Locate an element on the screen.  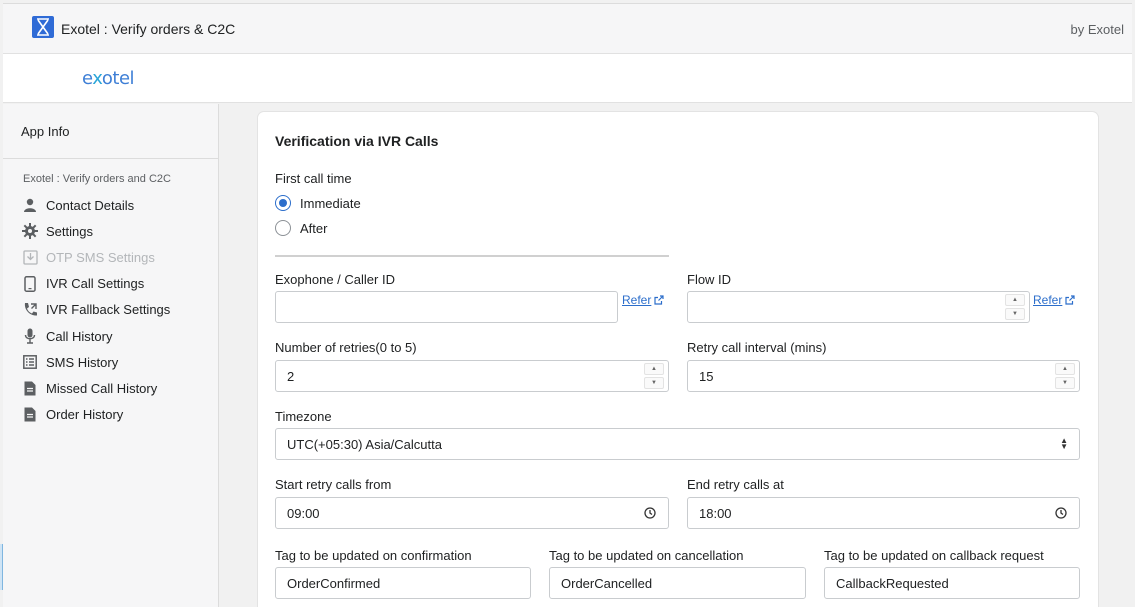
radio-immediate: Immediate is located at coordinates (318, 203).